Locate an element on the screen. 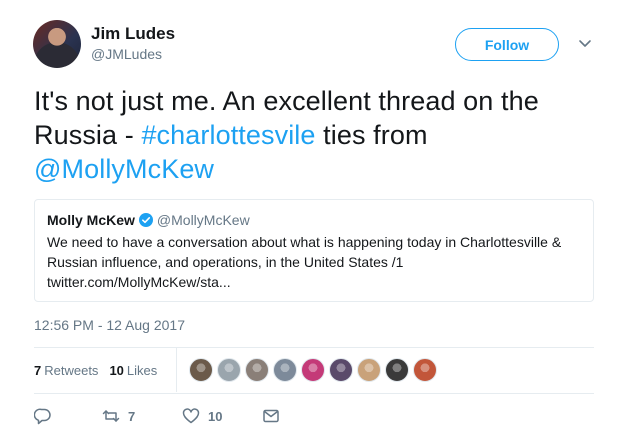 This screenshot has height=446, width=628. reply-action is located at coordinates (68, 416).